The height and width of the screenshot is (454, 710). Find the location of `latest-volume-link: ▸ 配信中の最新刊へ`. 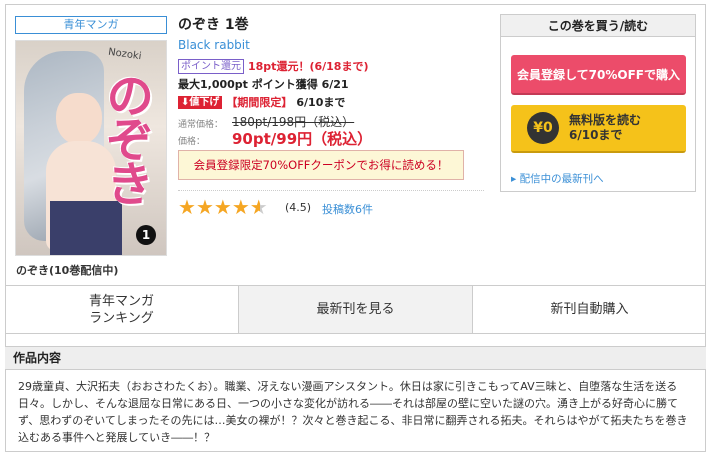

latest-volume-link: ▸ 配信中の最新刊へ is located at coordinates (557, 178).